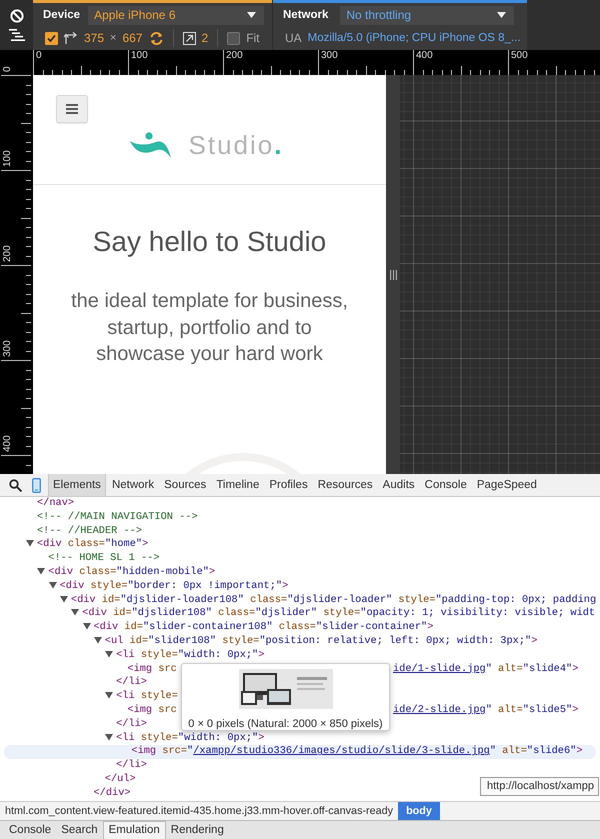 The width and height of the screenshot is (600, 839). What do you see at coordinates (92, 544) in the screenshot?
I see `code-line: <div class="home">` at bounding box center [92, 544].